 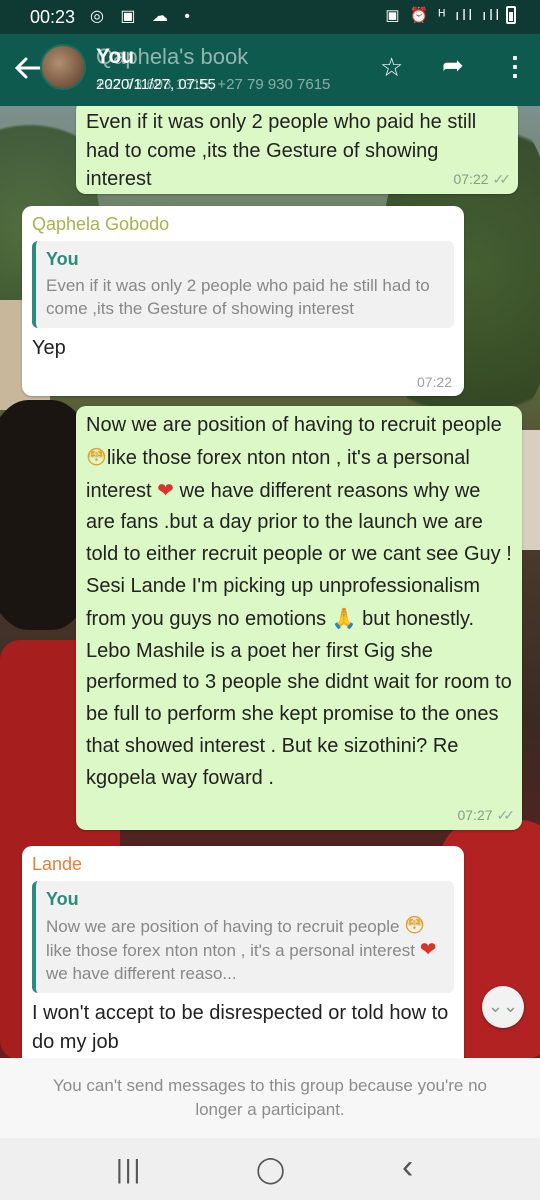 What do you see at coordinates (57, 864) in the screenshot?
I see `sender-name: Lande` at bounding box center [57, 864].